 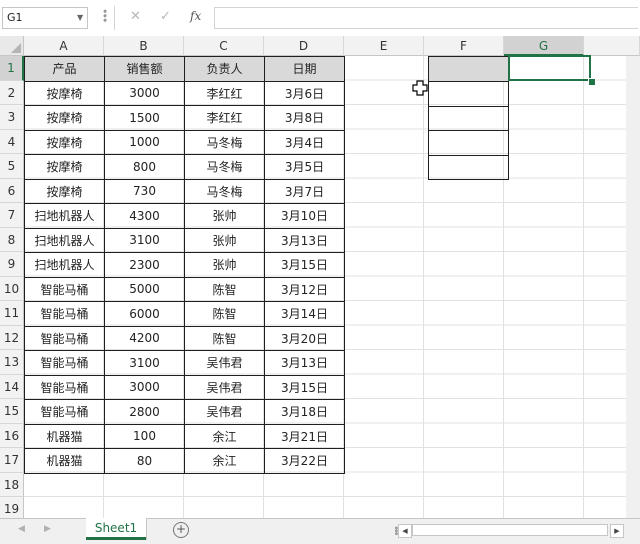 What do you see at coordinates (144, 461) in the screenshot?
I see `table-cell: 80` at bounding box center [144, 461].